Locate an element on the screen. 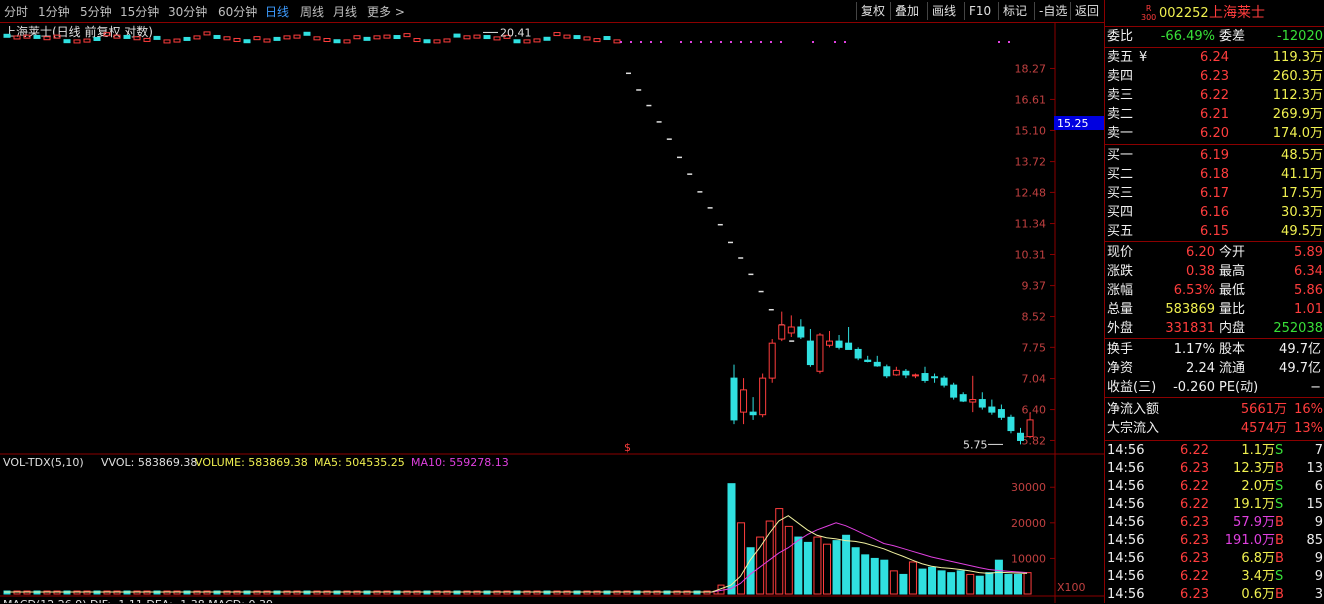 This screenshot has height=604, width=1324. stat-value: -0.260 is located at coordinates (1194, 387).